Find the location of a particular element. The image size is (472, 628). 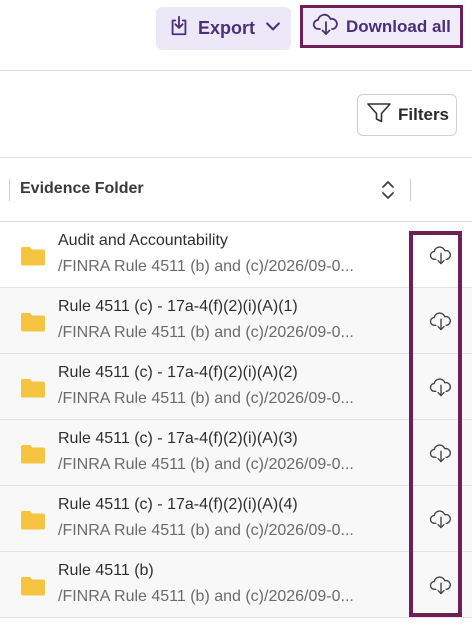

folder-name: Rule 4511 (b) is located at coordinates (106, 570).